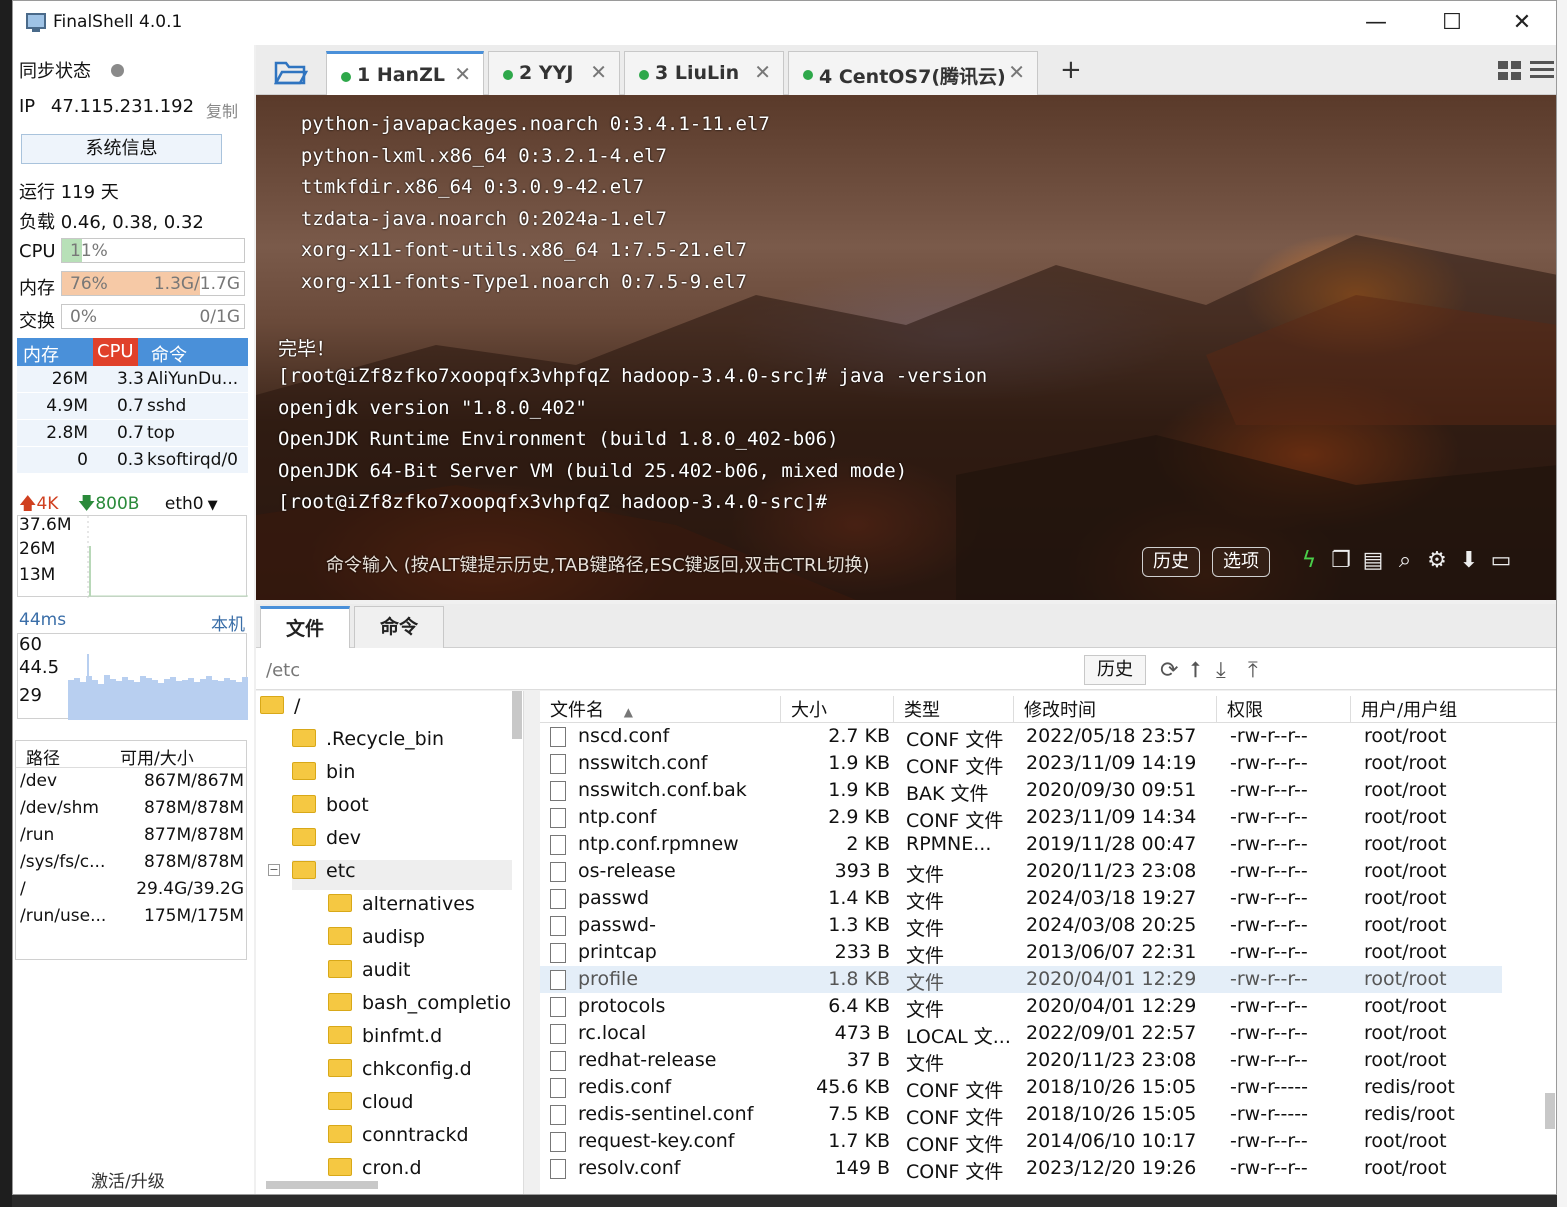  What do you see at coordinates (1405, 763) in the screenshot?
I see `file-owner: root/root` at bounding box center [1405, 763].